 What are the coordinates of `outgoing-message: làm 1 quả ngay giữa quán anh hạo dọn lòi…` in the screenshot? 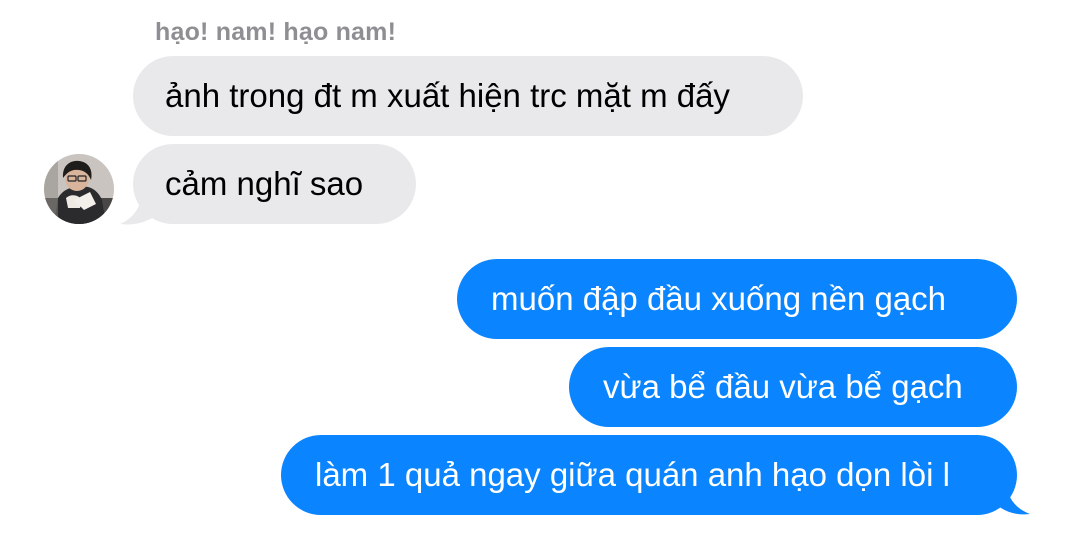 It's located at (649, 475).